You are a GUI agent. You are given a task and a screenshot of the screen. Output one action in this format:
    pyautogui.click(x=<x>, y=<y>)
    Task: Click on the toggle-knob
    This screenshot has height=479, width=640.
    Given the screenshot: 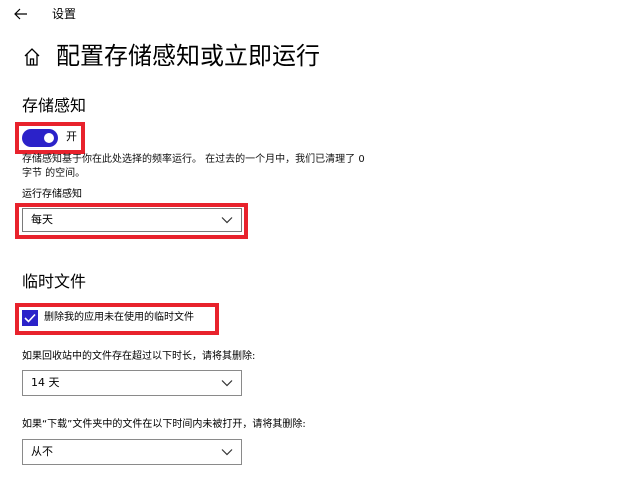 What is the action you would take?
    pyautogui.click(x=49, y=138)
    